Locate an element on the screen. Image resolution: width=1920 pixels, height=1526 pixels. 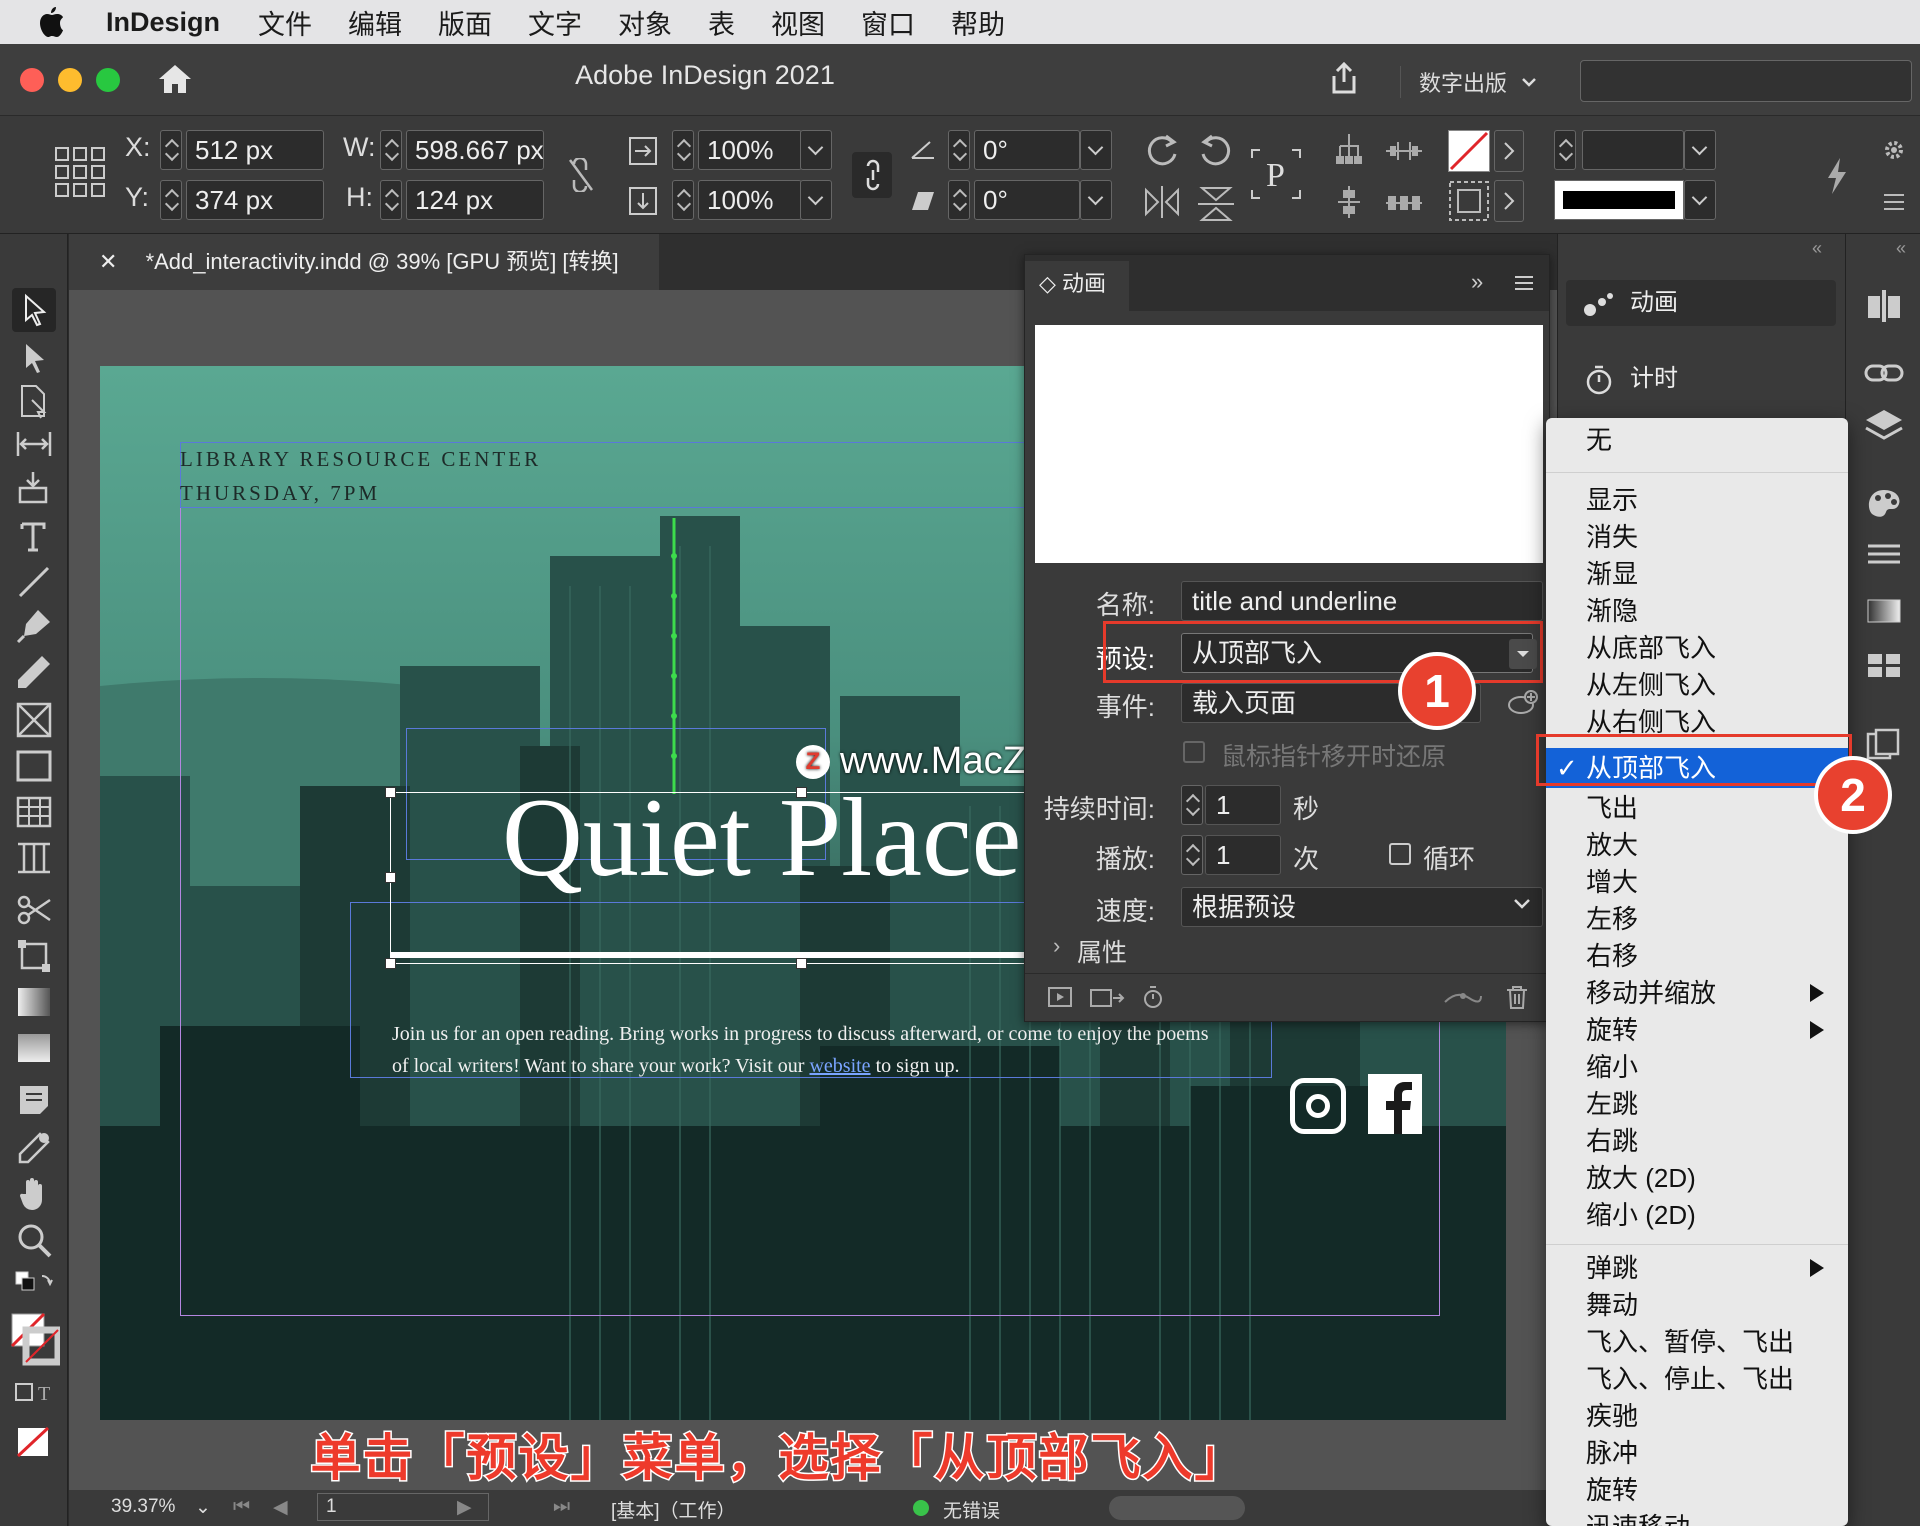
link-scale-icon is located at coordinates (872, 175).